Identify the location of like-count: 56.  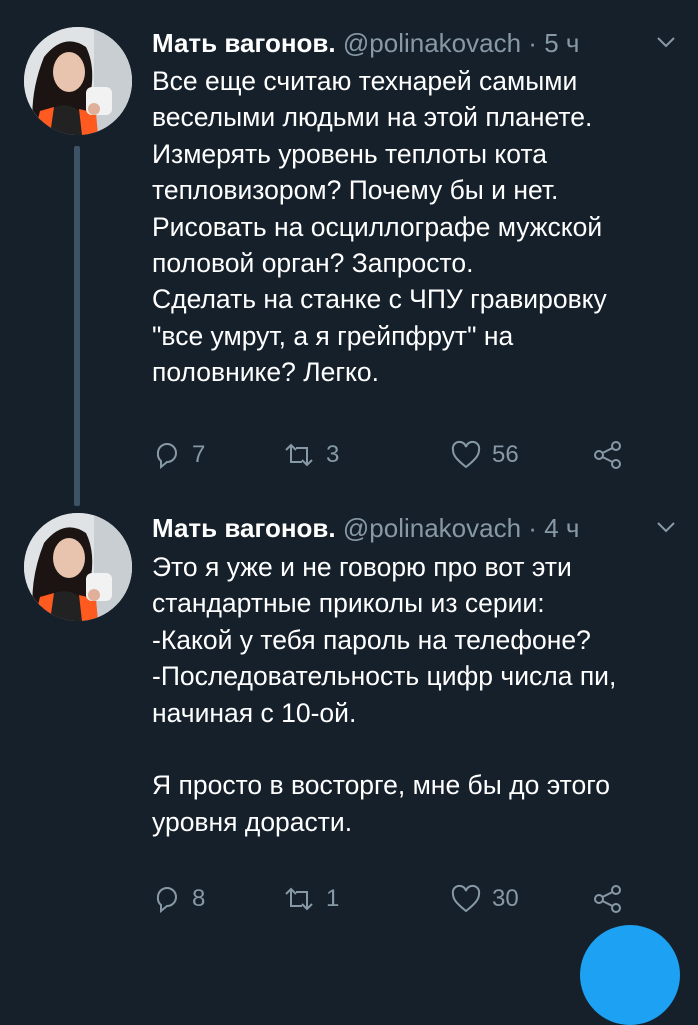
(505, 454).